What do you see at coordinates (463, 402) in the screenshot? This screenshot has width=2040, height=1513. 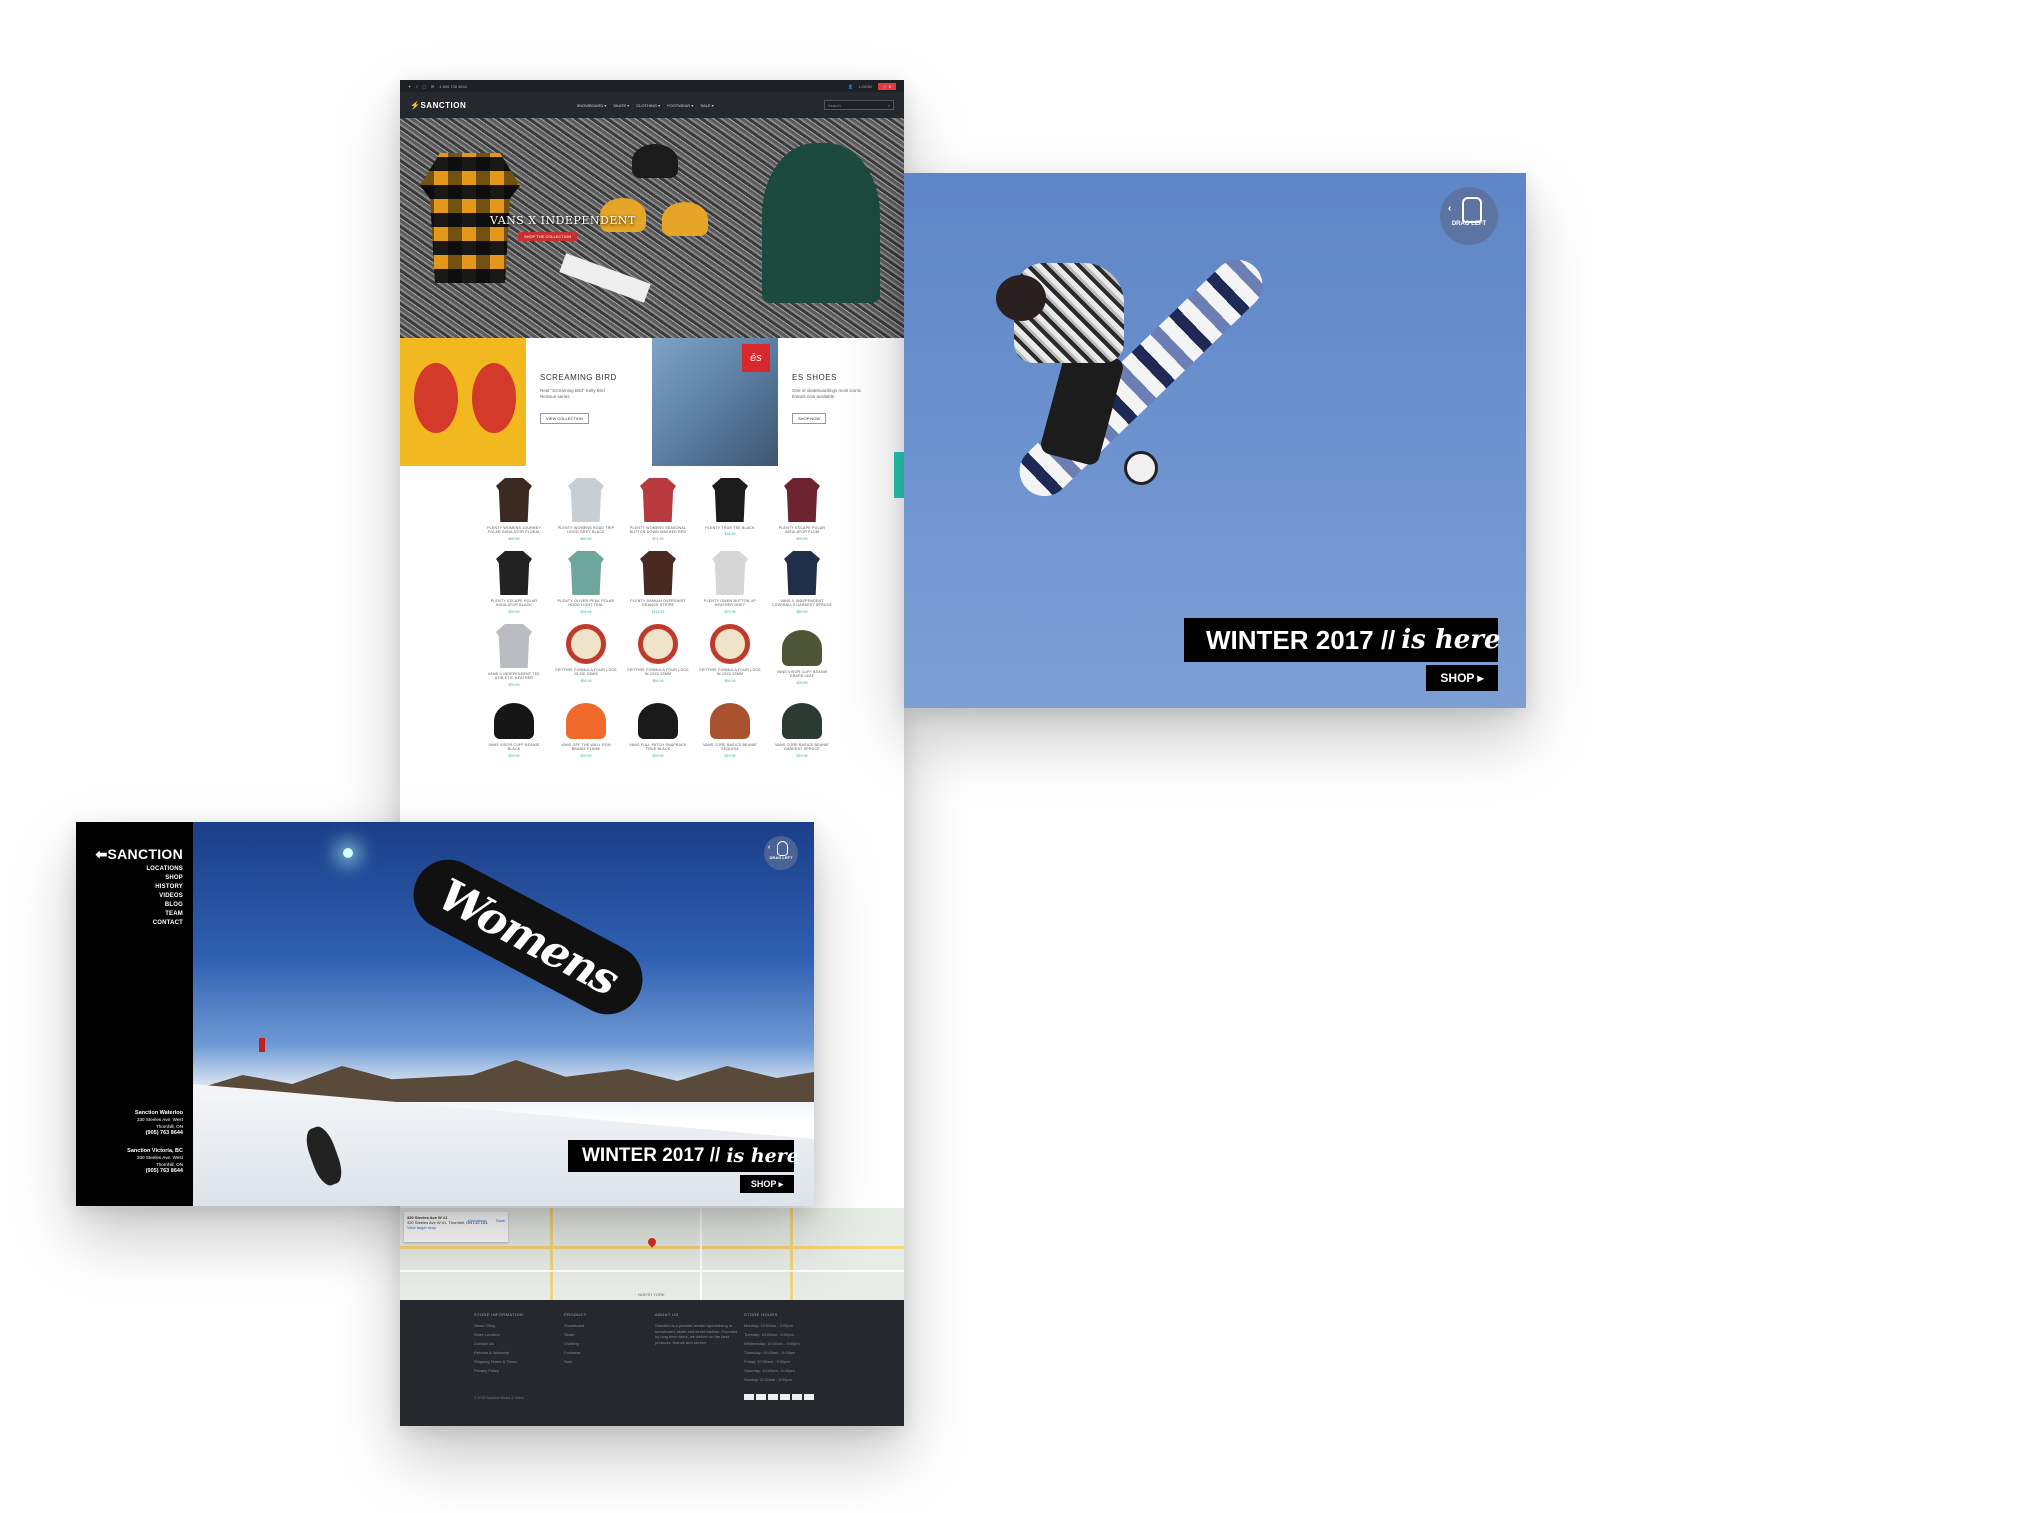 I see `screaming-bird-image` at bounding box center [463, 402].